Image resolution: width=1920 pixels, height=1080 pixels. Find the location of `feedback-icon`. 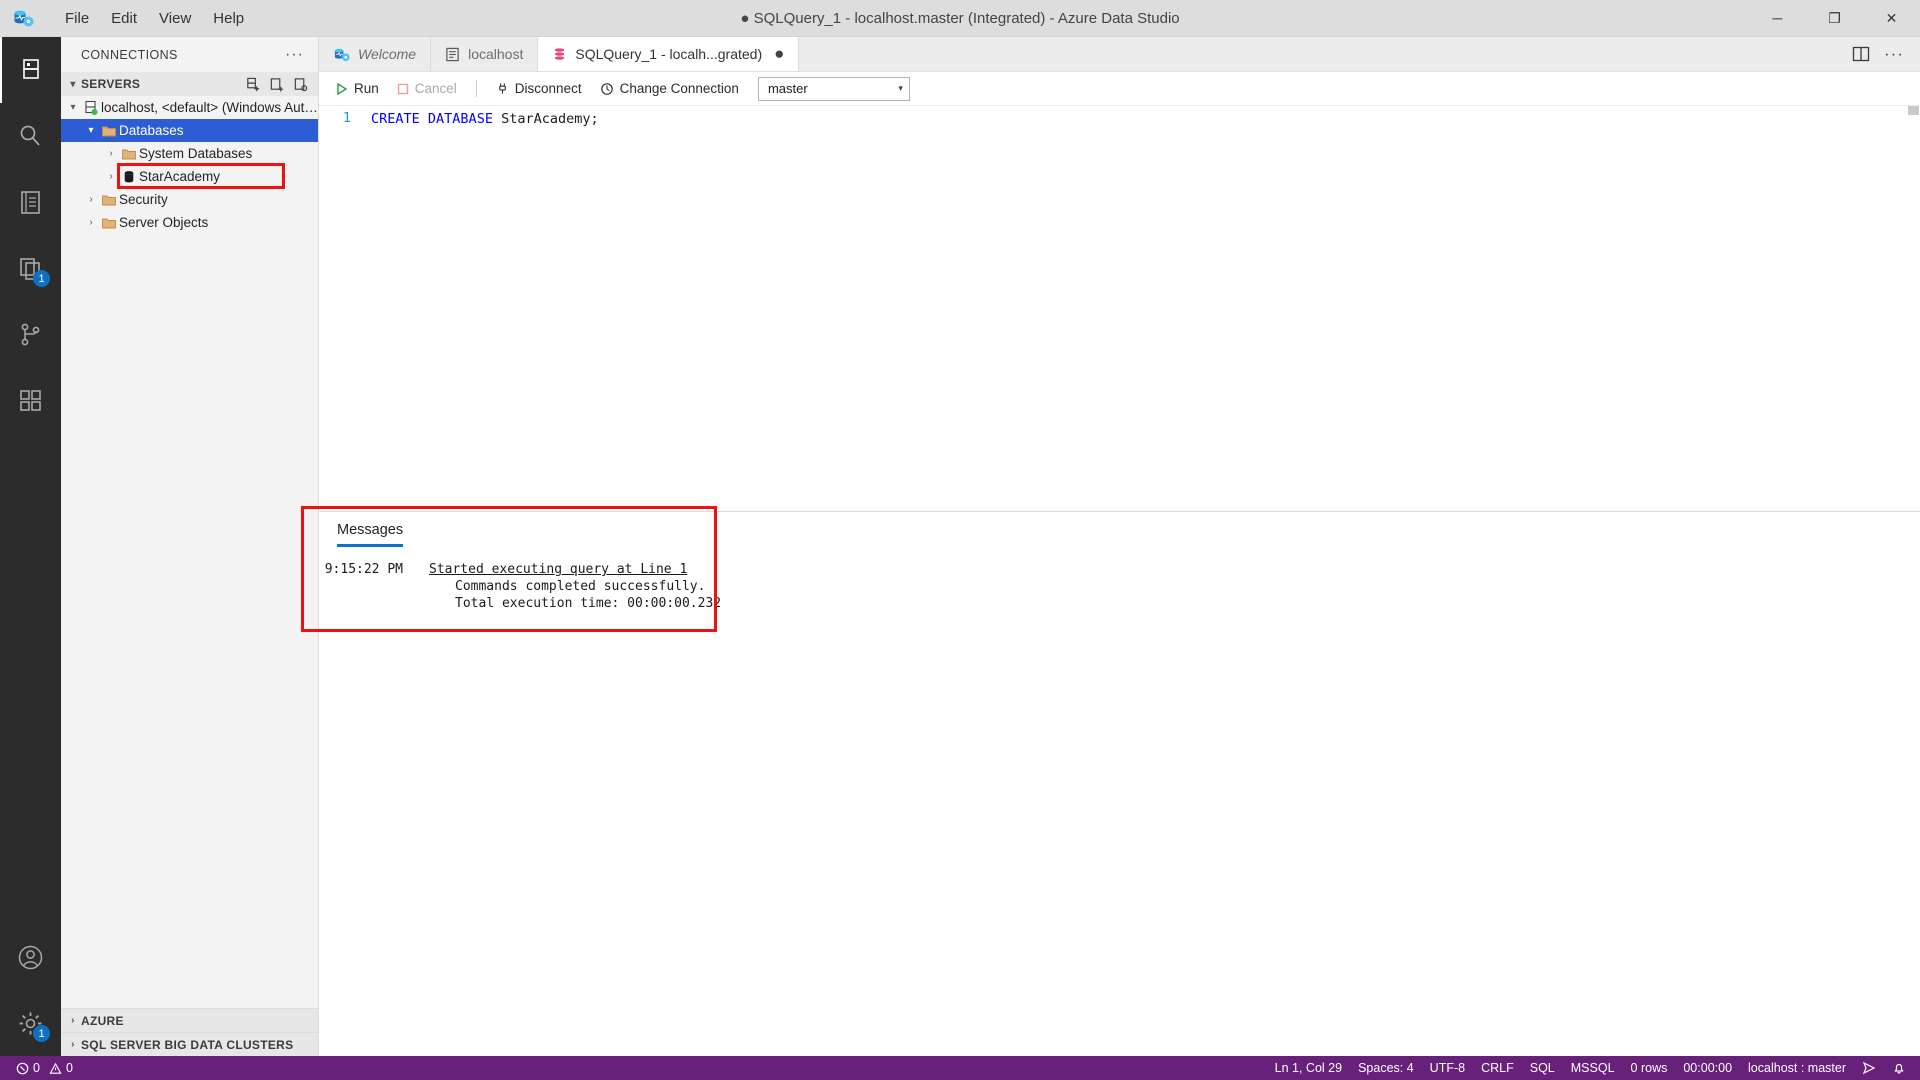

feedback-icon is located at coordinates (1869, 1068).